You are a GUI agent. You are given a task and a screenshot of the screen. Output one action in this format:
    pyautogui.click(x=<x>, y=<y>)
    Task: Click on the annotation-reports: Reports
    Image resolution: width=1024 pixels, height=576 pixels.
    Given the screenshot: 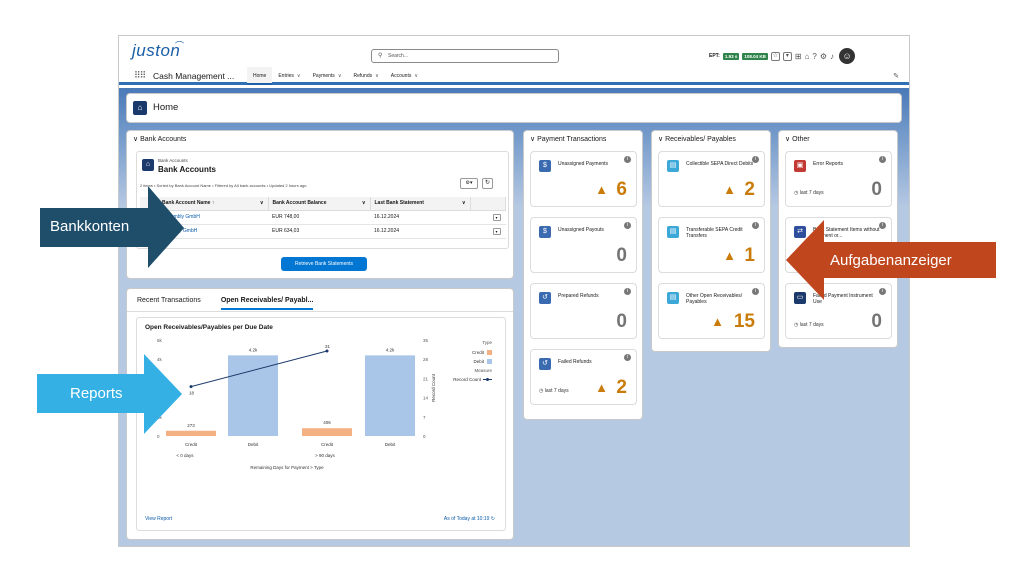 What is the action you would take?
    pyautogui.click(x=96, y=393)
    